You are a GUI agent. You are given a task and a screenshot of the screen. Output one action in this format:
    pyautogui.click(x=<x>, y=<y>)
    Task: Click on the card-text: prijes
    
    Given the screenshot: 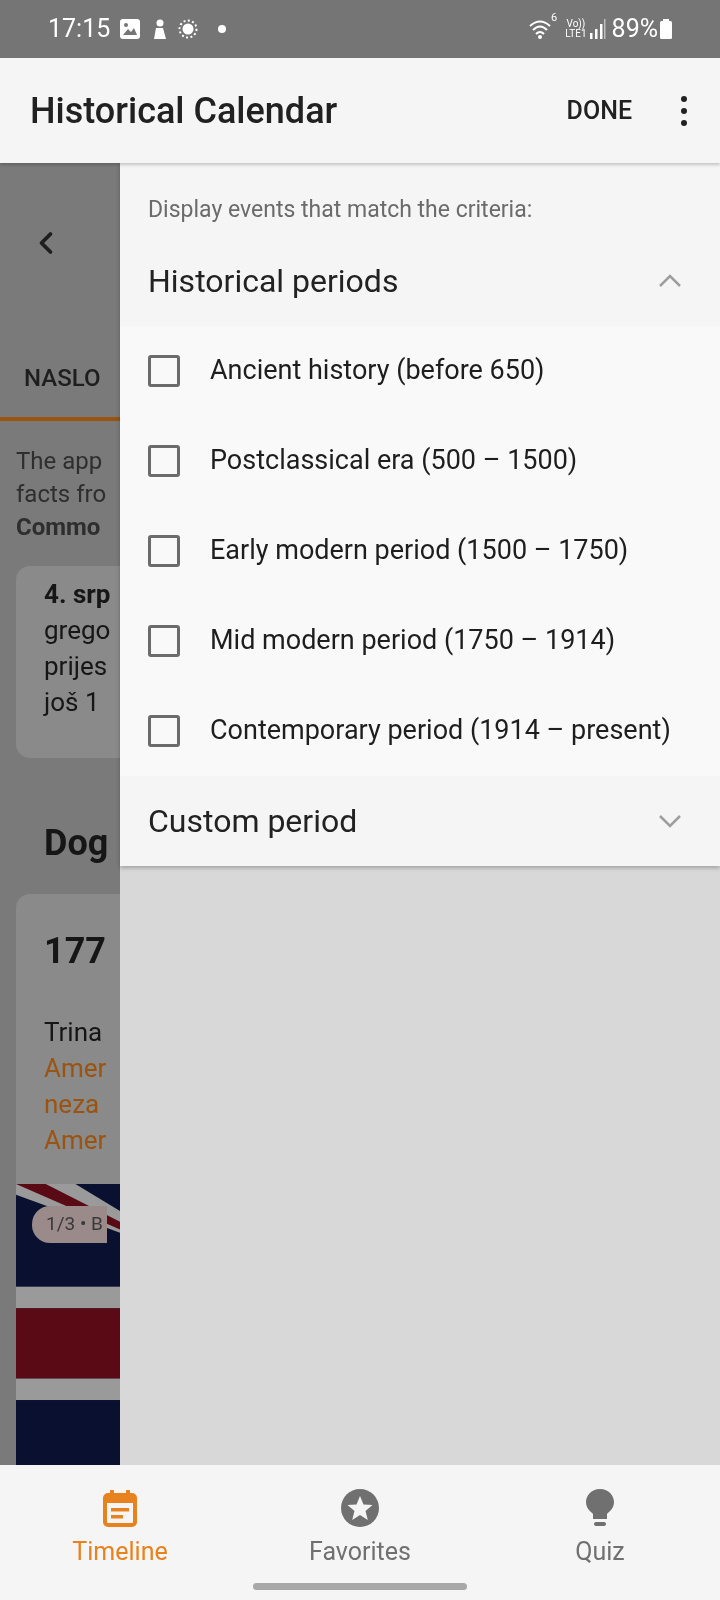 What is the action you would take?
    pyautogui.click(x=76, y=666)
    